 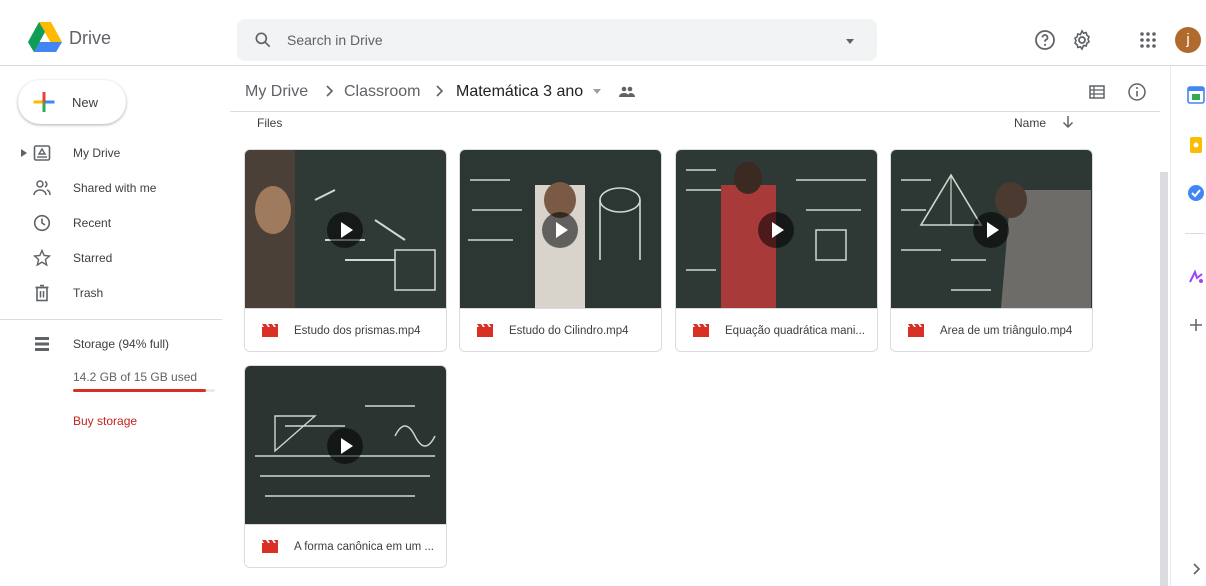 What do you see at coordinates (1196, 277) in the screenshot?
I see `addon-icon` at bounding box center [1196, 277].